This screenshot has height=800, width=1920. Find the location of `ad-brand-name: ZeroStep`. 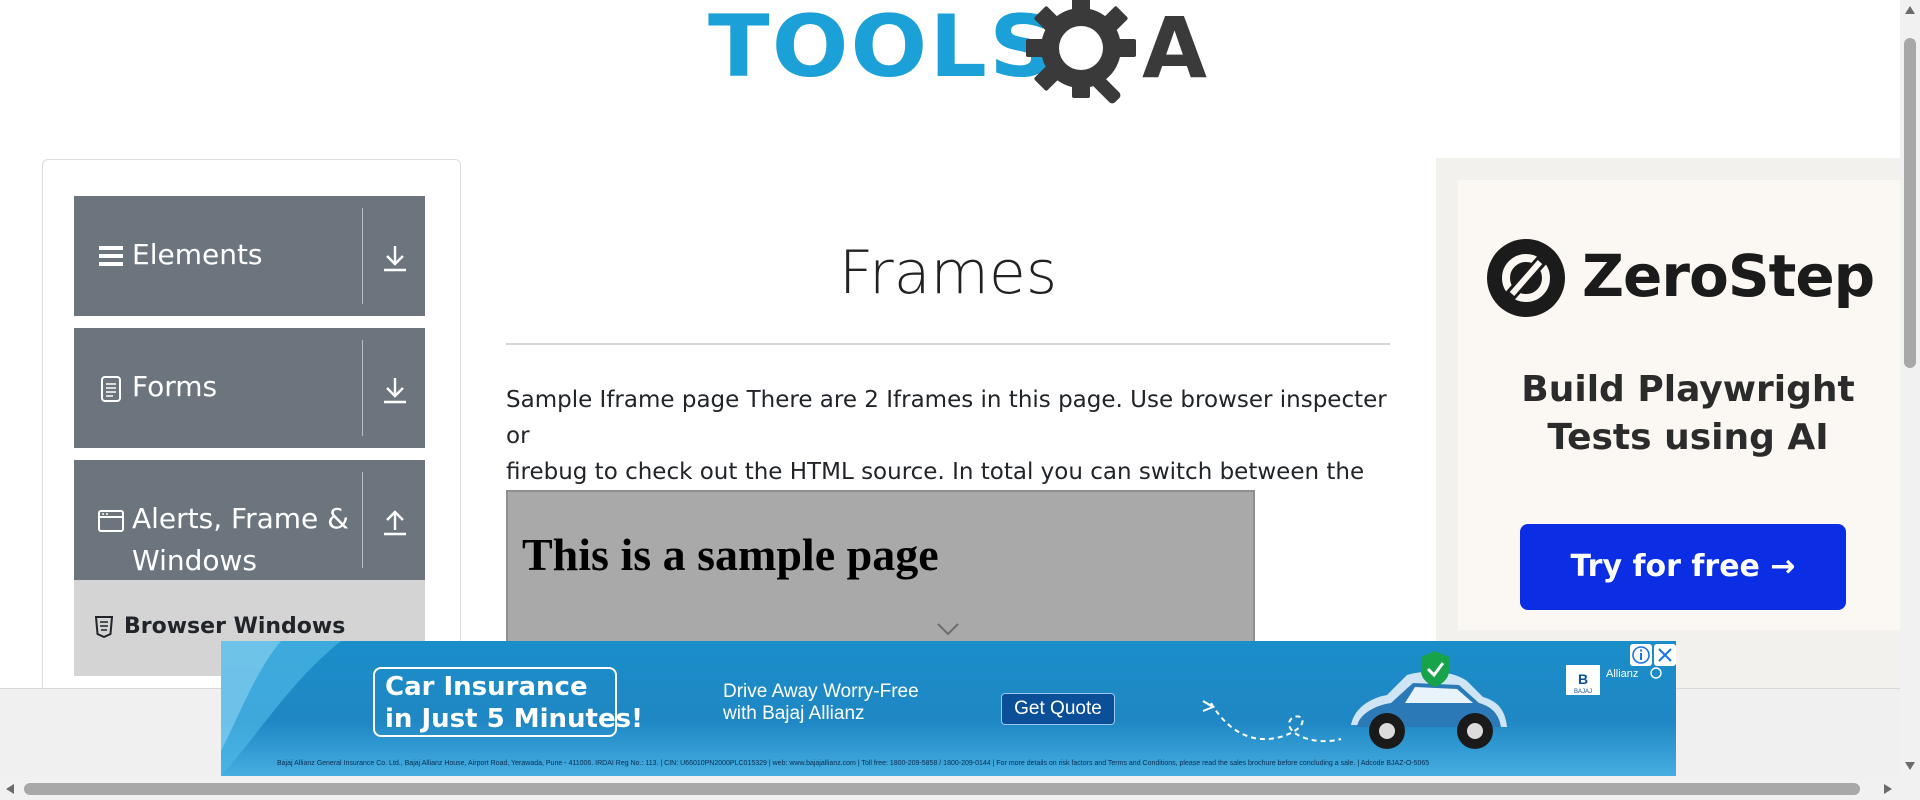

ad-brand-name: ZeroStep is located at coordinates (1728, 276).